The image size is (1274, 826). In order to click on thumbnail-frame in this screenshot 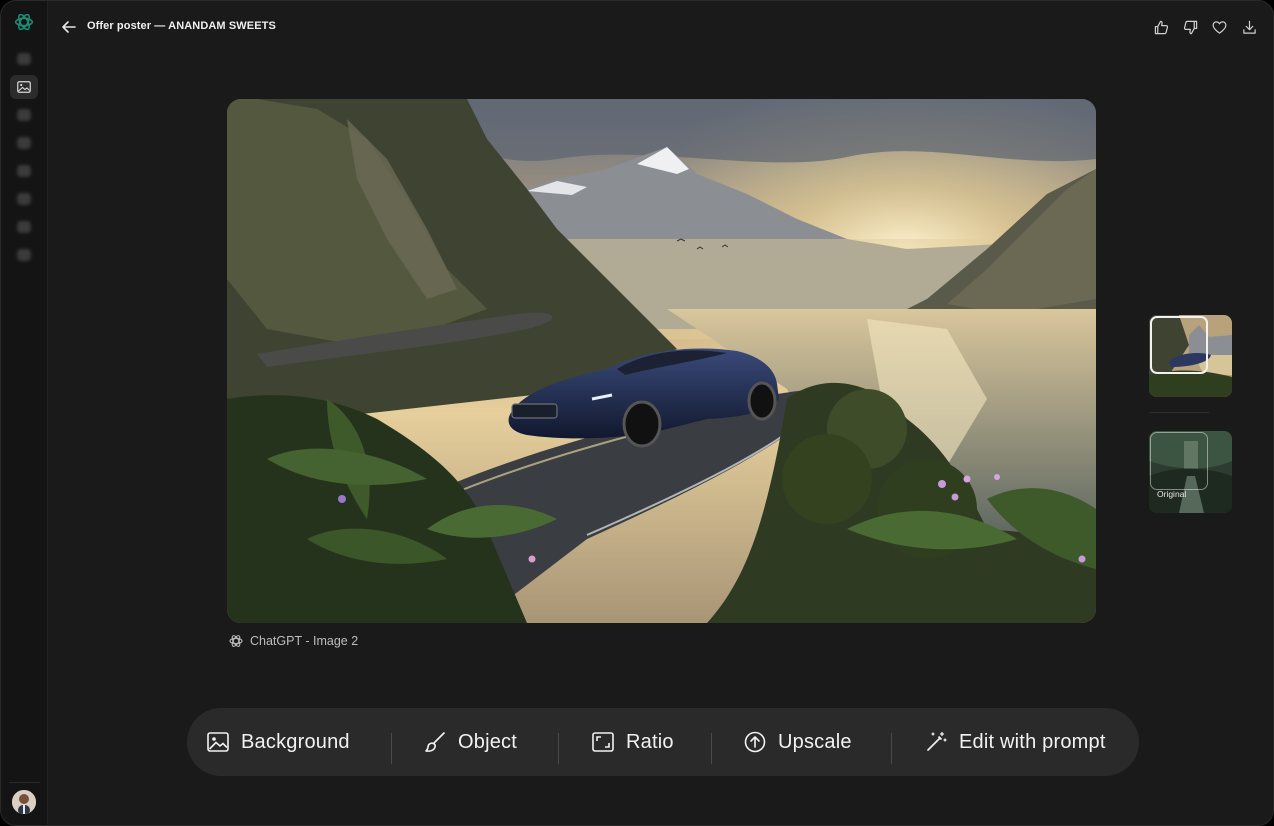, I will do `click(1179, 461)`.